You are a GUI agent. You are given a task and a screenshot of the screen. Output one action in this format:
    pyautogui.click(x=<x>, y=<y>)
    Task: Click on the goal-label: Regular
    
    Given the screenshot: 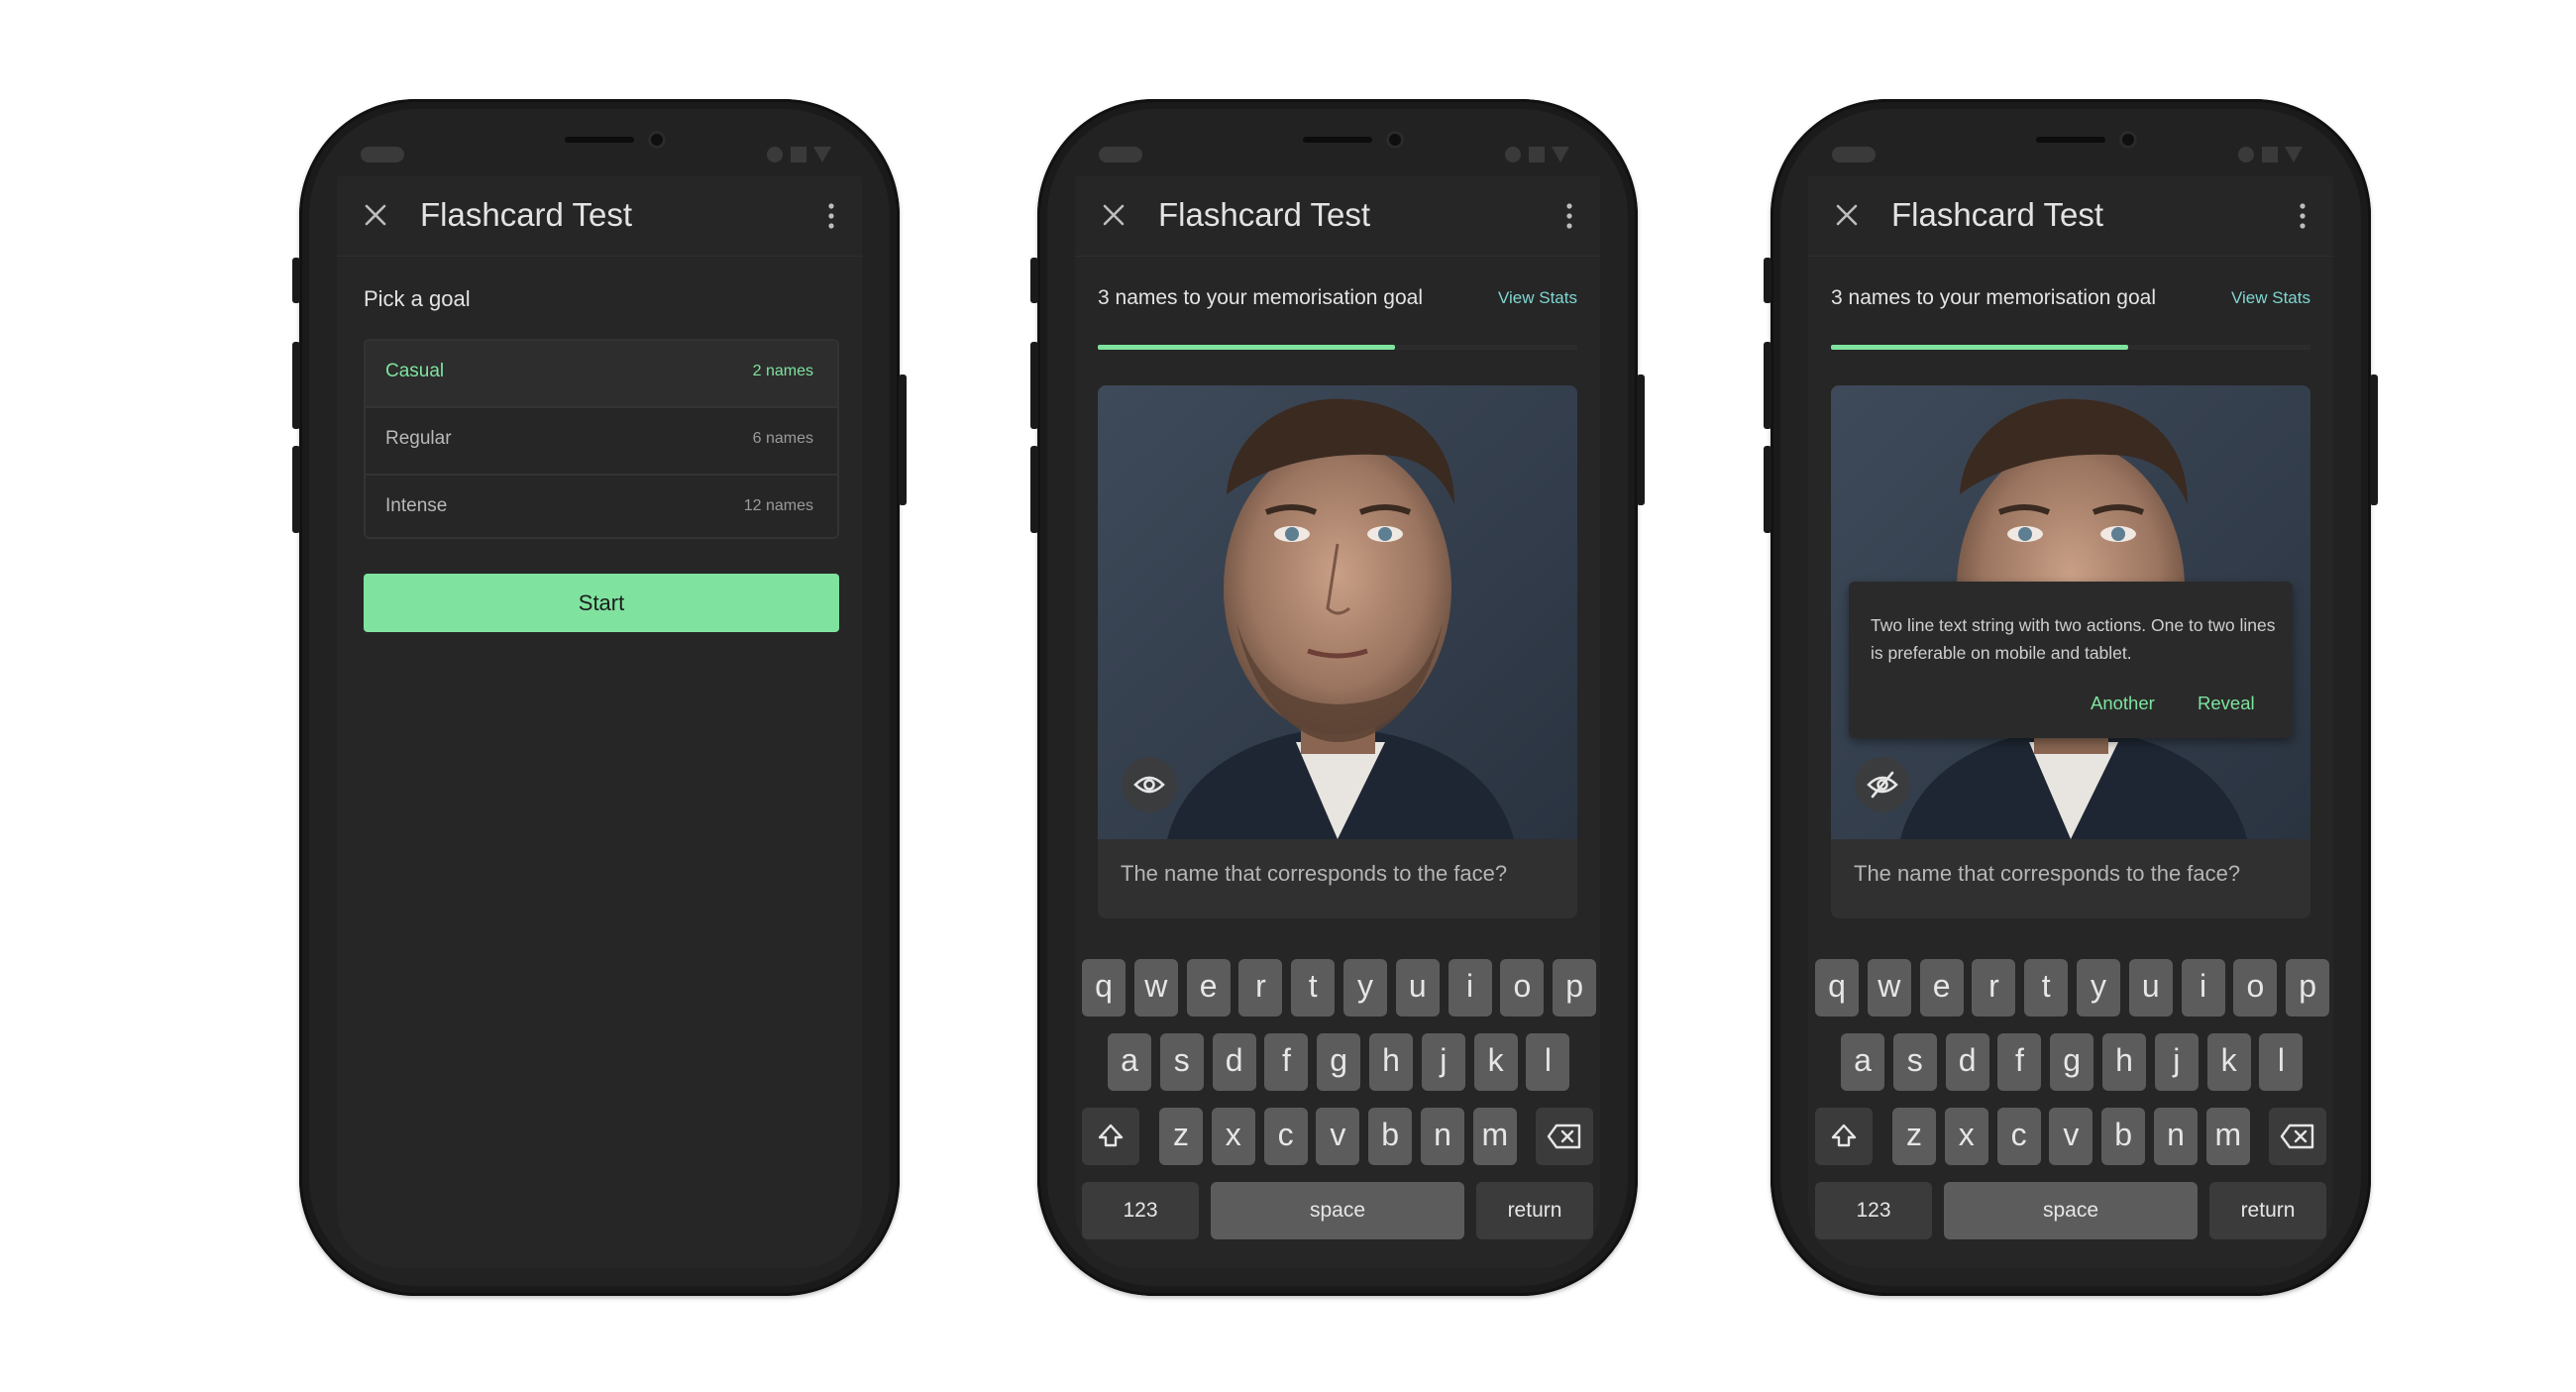 What is the action you would take?
    pyautogui.click(x=418, y=439)
    